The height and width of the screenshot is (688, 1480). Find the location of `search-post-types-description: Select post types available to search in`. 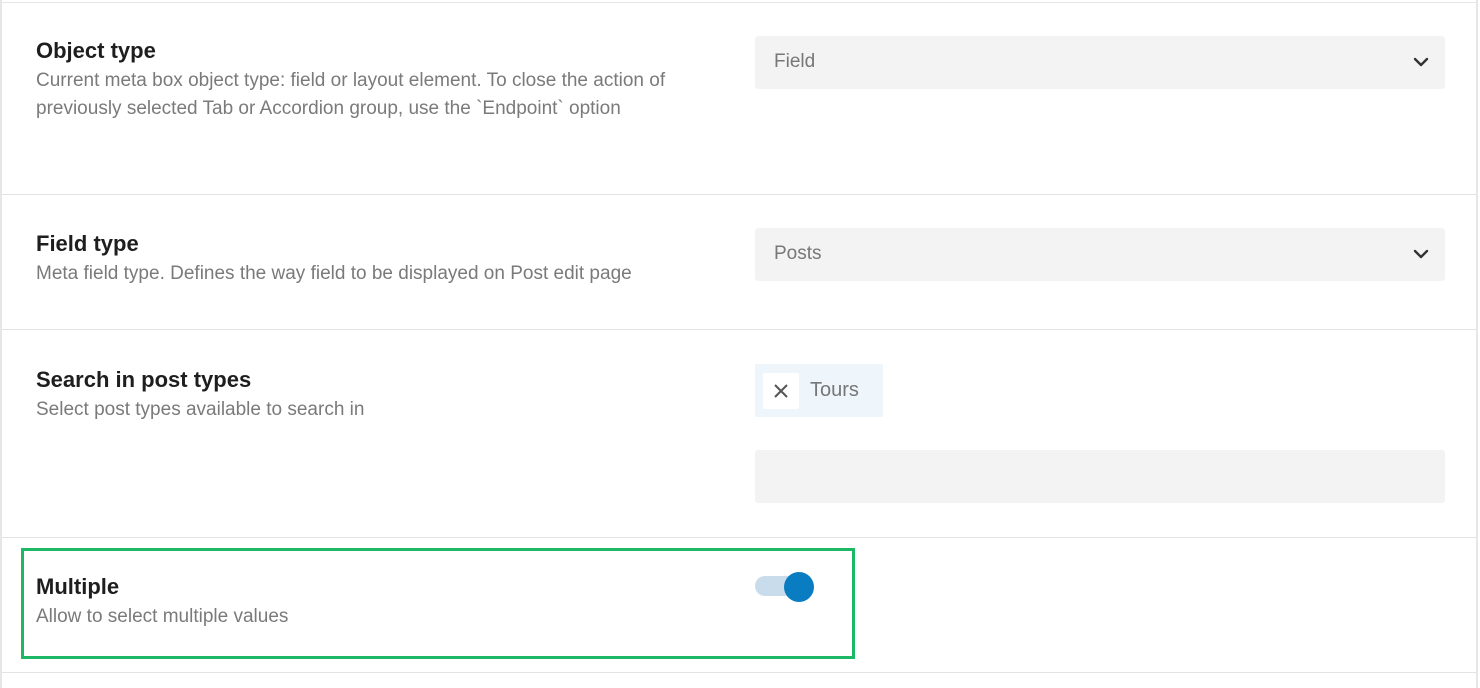

search-post-types-description: Select post types available to search in is located at coordinates (200, 409).